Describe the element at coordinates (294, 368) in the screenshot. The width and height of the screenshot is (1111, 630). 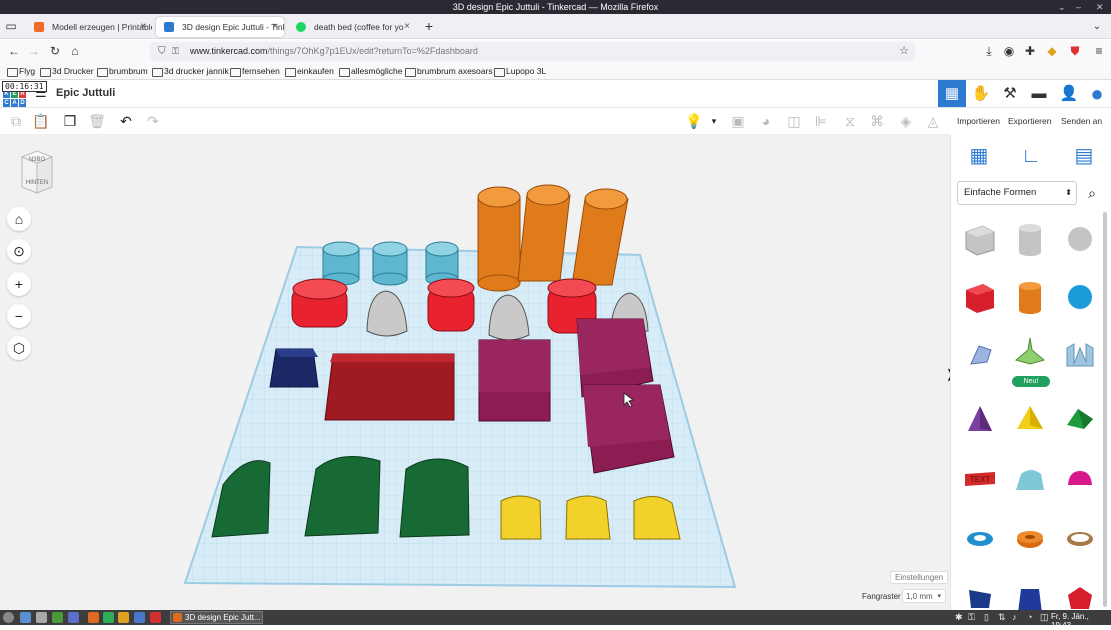
I see `navy-cube` at that location.